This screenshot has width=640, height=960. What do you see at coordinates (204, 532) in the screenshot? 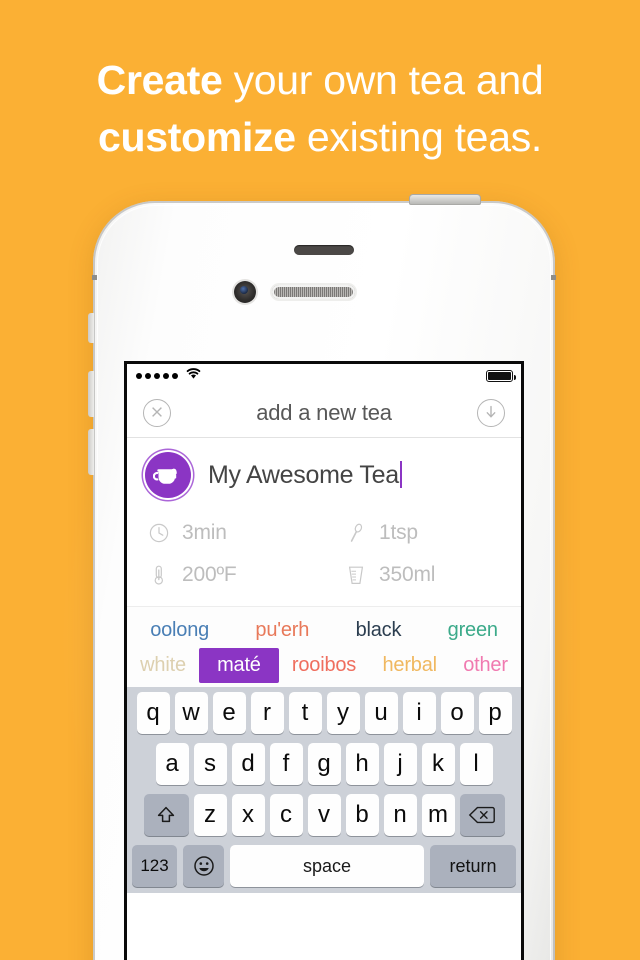
I see `steep-time-value: 3min` at bounding box center [204, 532].